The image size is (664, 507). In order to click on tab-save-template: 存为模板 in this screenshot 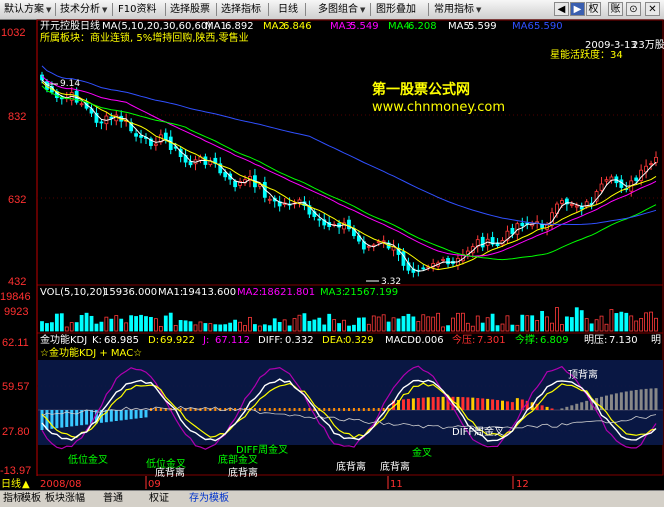, I will do `click(209, 499)`.